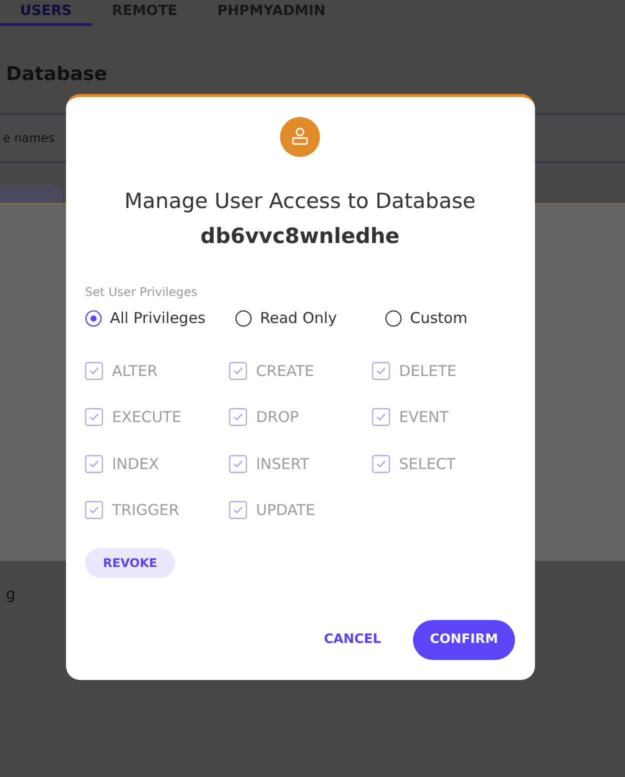  I want to click on checkbox-label: UPDATE, so click(286, 510).